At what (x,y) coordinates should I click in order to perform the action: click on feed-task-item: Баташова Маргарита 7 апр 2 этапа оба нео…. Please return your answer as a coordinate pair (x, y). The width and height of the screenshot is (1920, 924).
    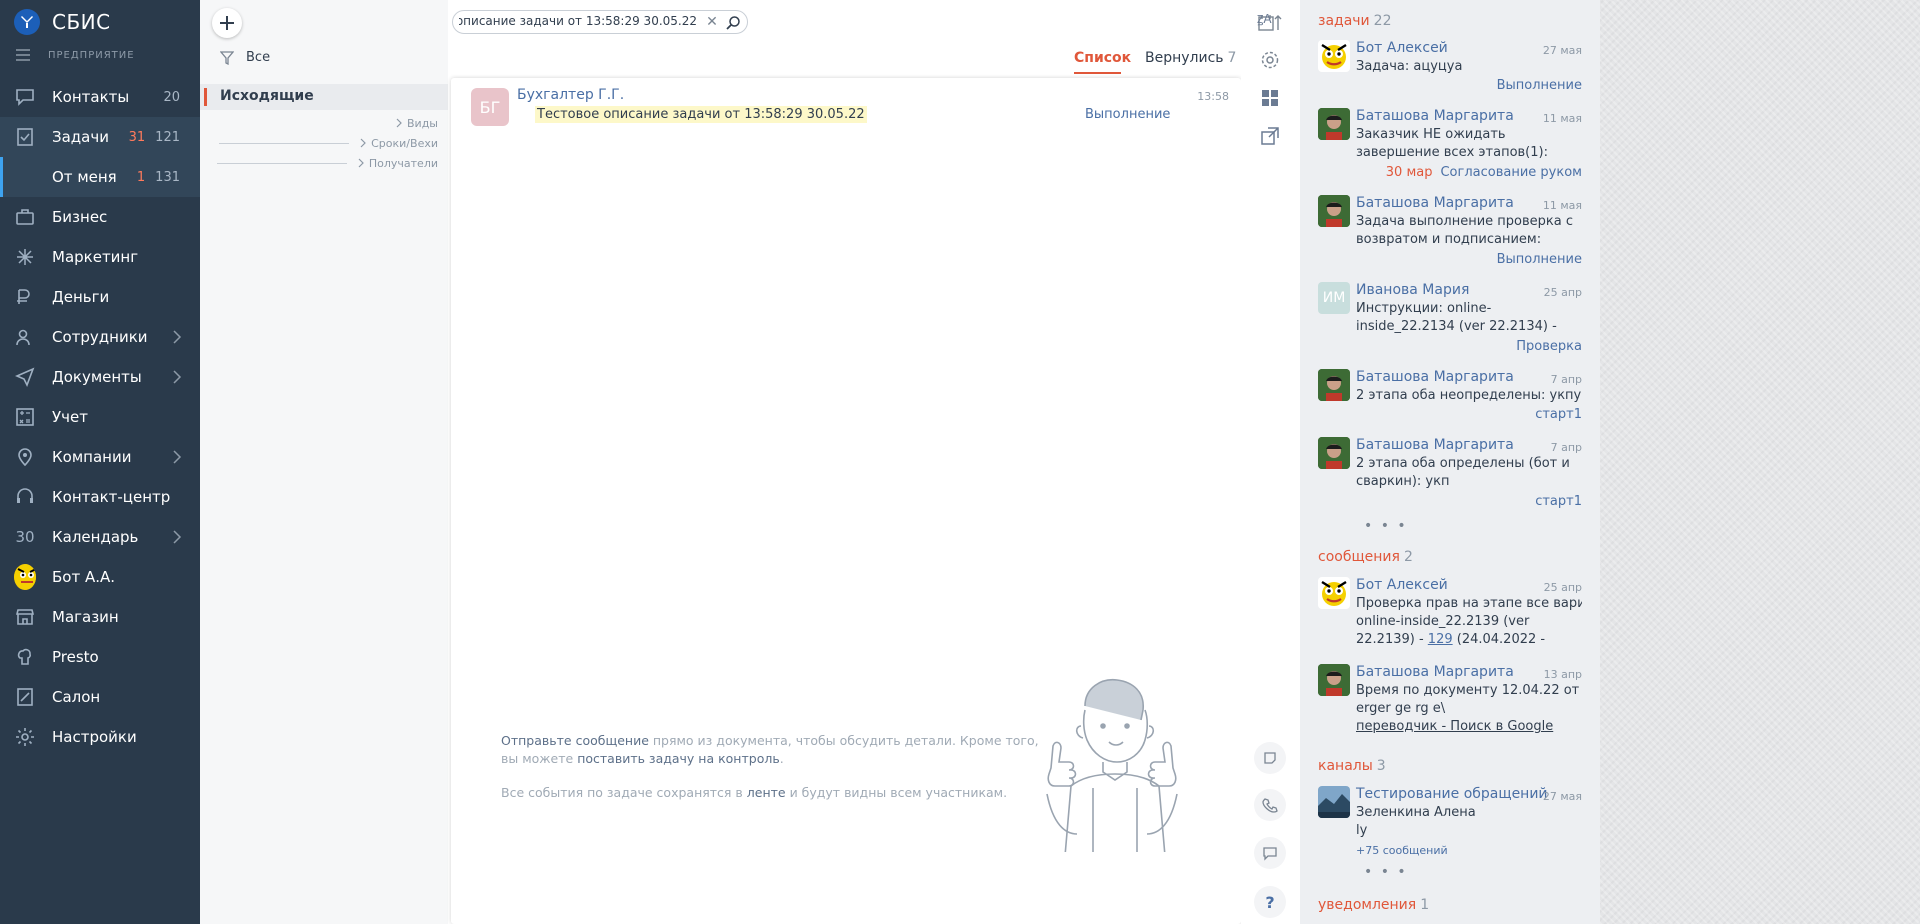
    Looking at the image, I should click on (1450, 397).